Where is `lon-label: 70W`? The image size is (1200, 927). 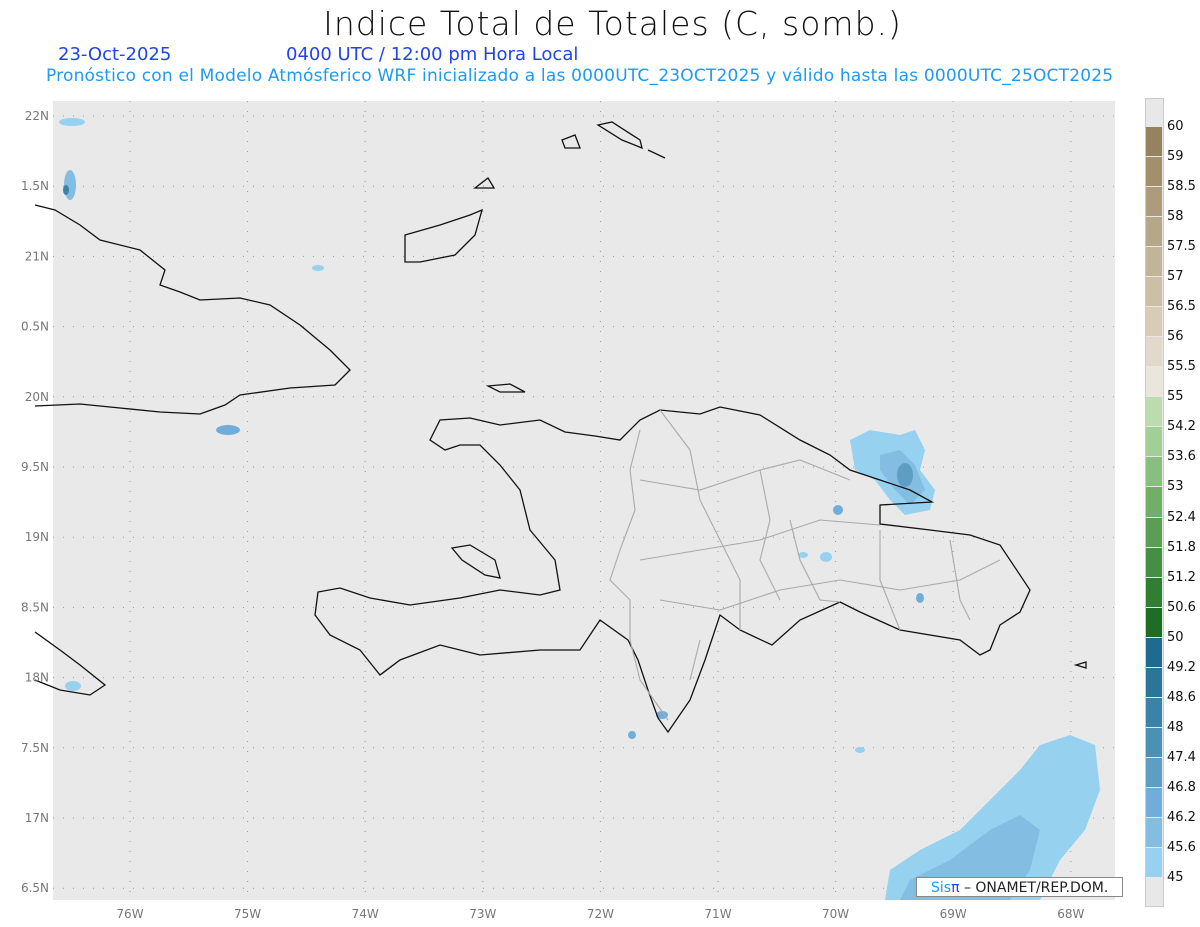
lon-label: 70W is located at coordinates (835, 914).